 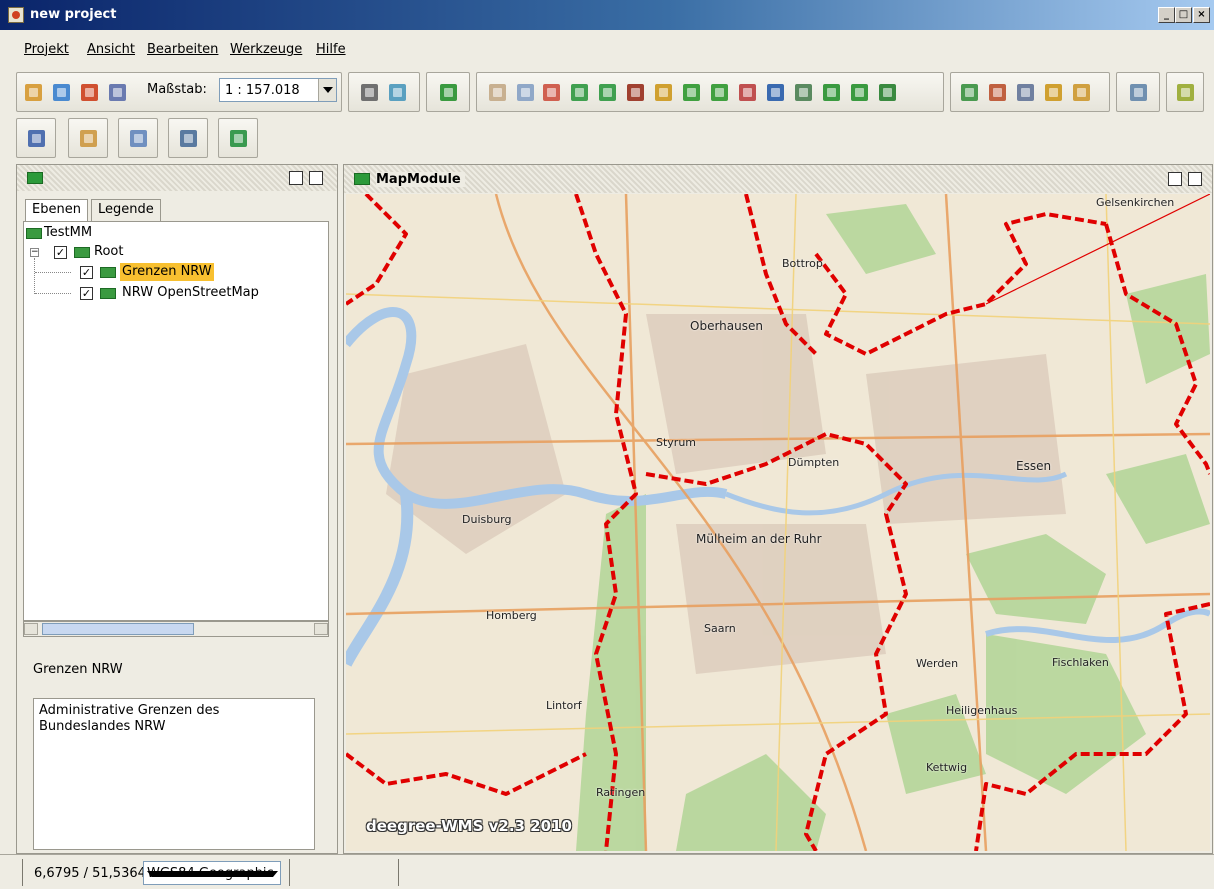 I want to click on place-label: Lintorf, so click(x=564, y=705).